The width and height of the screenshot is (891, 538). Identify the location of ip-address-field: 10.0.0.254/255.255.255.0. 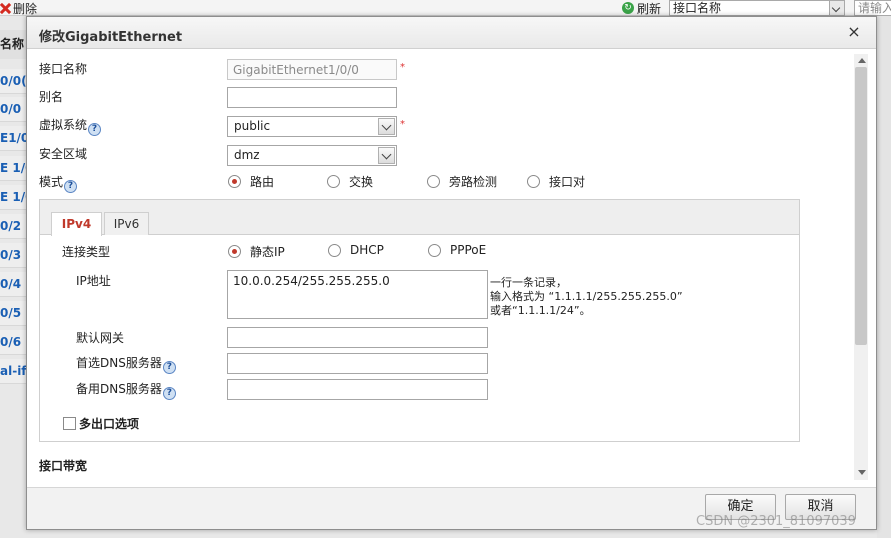
(357, 294).